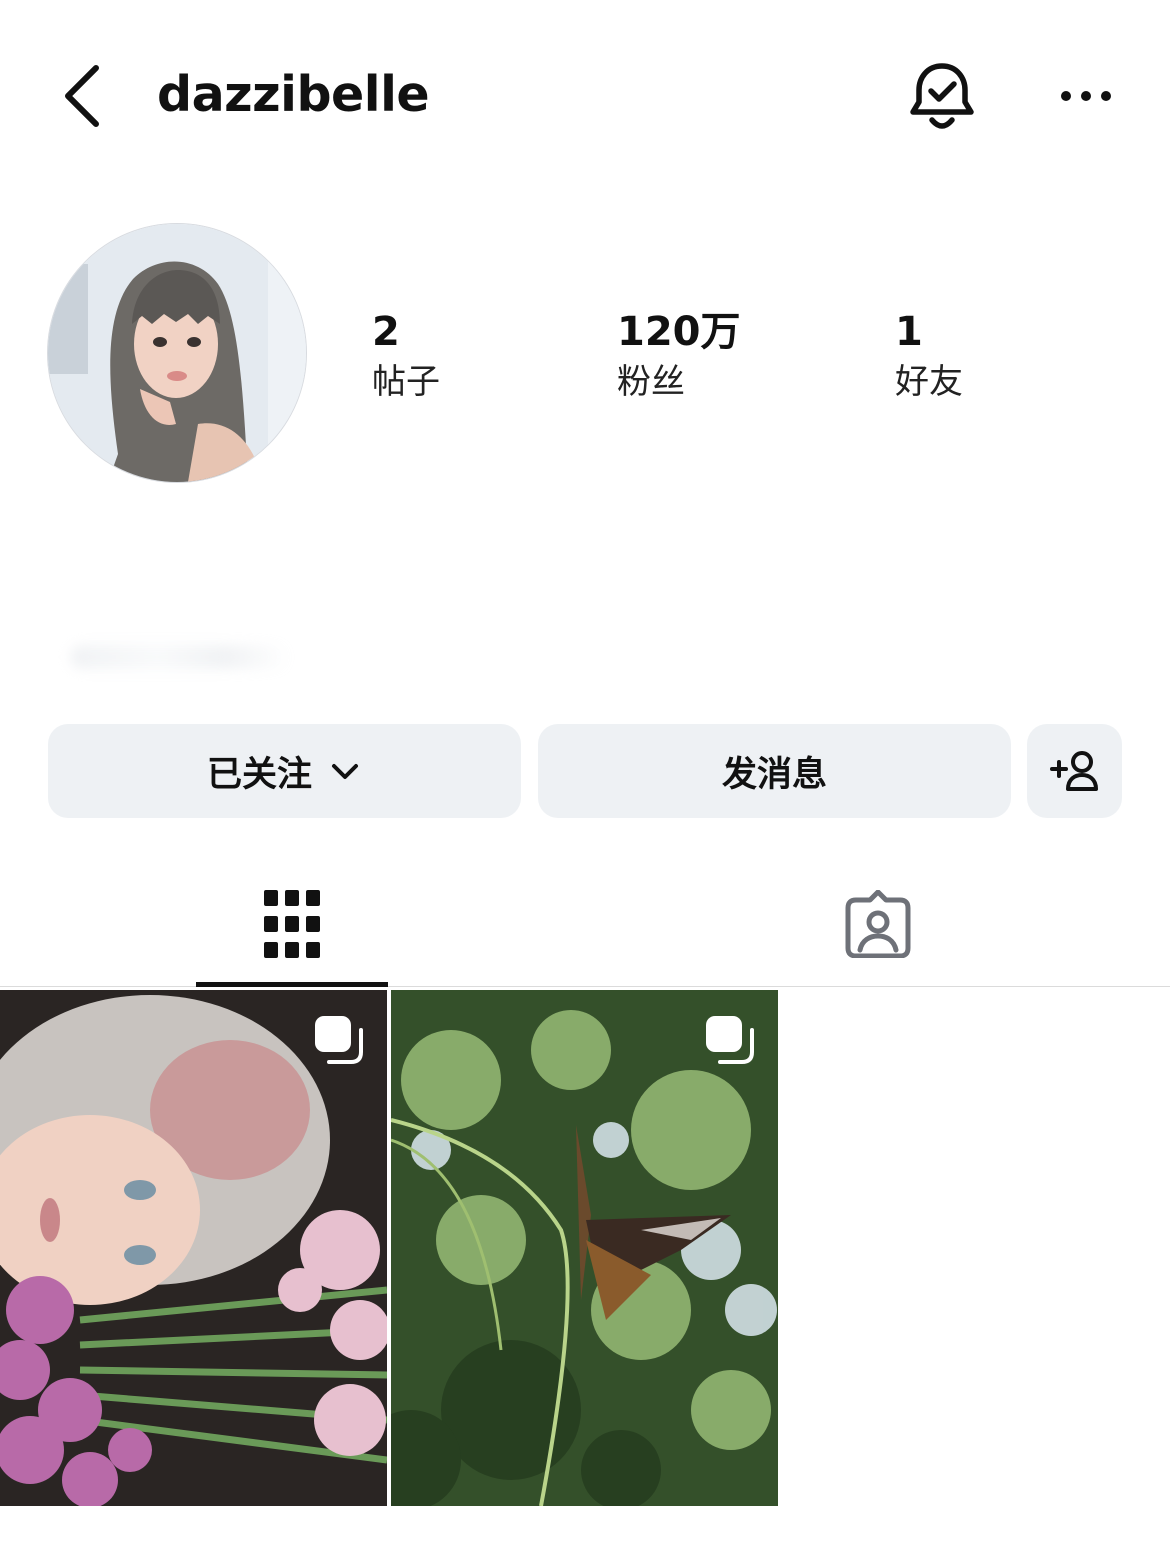  I want to click on tab-posts-grid, so click(292, 924).